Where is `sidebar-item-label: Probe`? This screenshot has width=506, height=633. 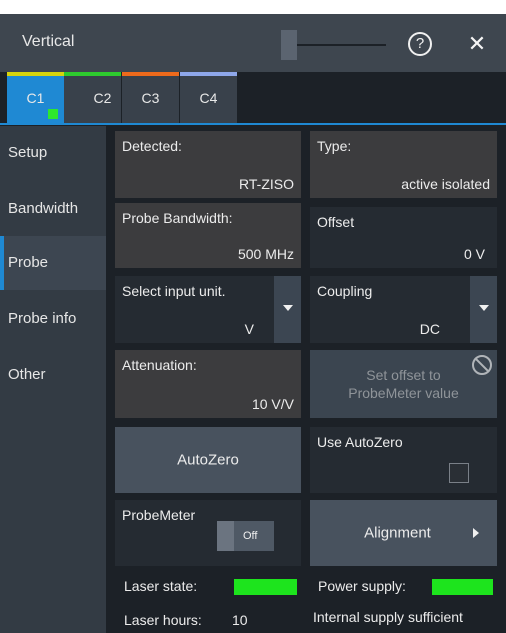 sidebar-item-label: Probe is located at coordinates (28, 262).